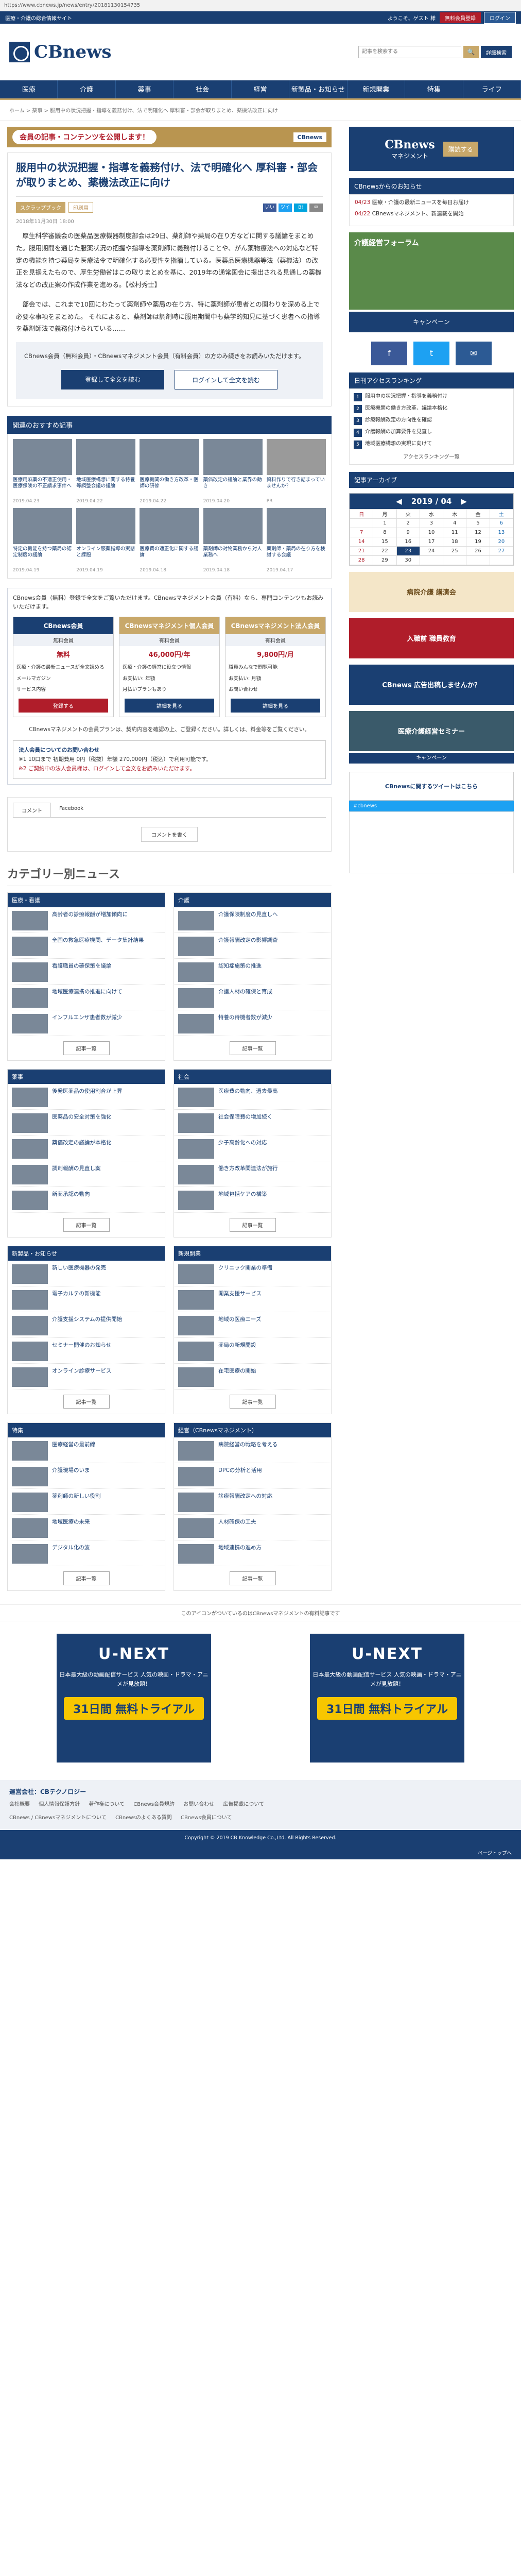 This screenshot has width=521, height=2576. Describe the element at coordinates (252, 1123) in the screenshot. I see `list-item: 社会保障費の増加続く` at that location.